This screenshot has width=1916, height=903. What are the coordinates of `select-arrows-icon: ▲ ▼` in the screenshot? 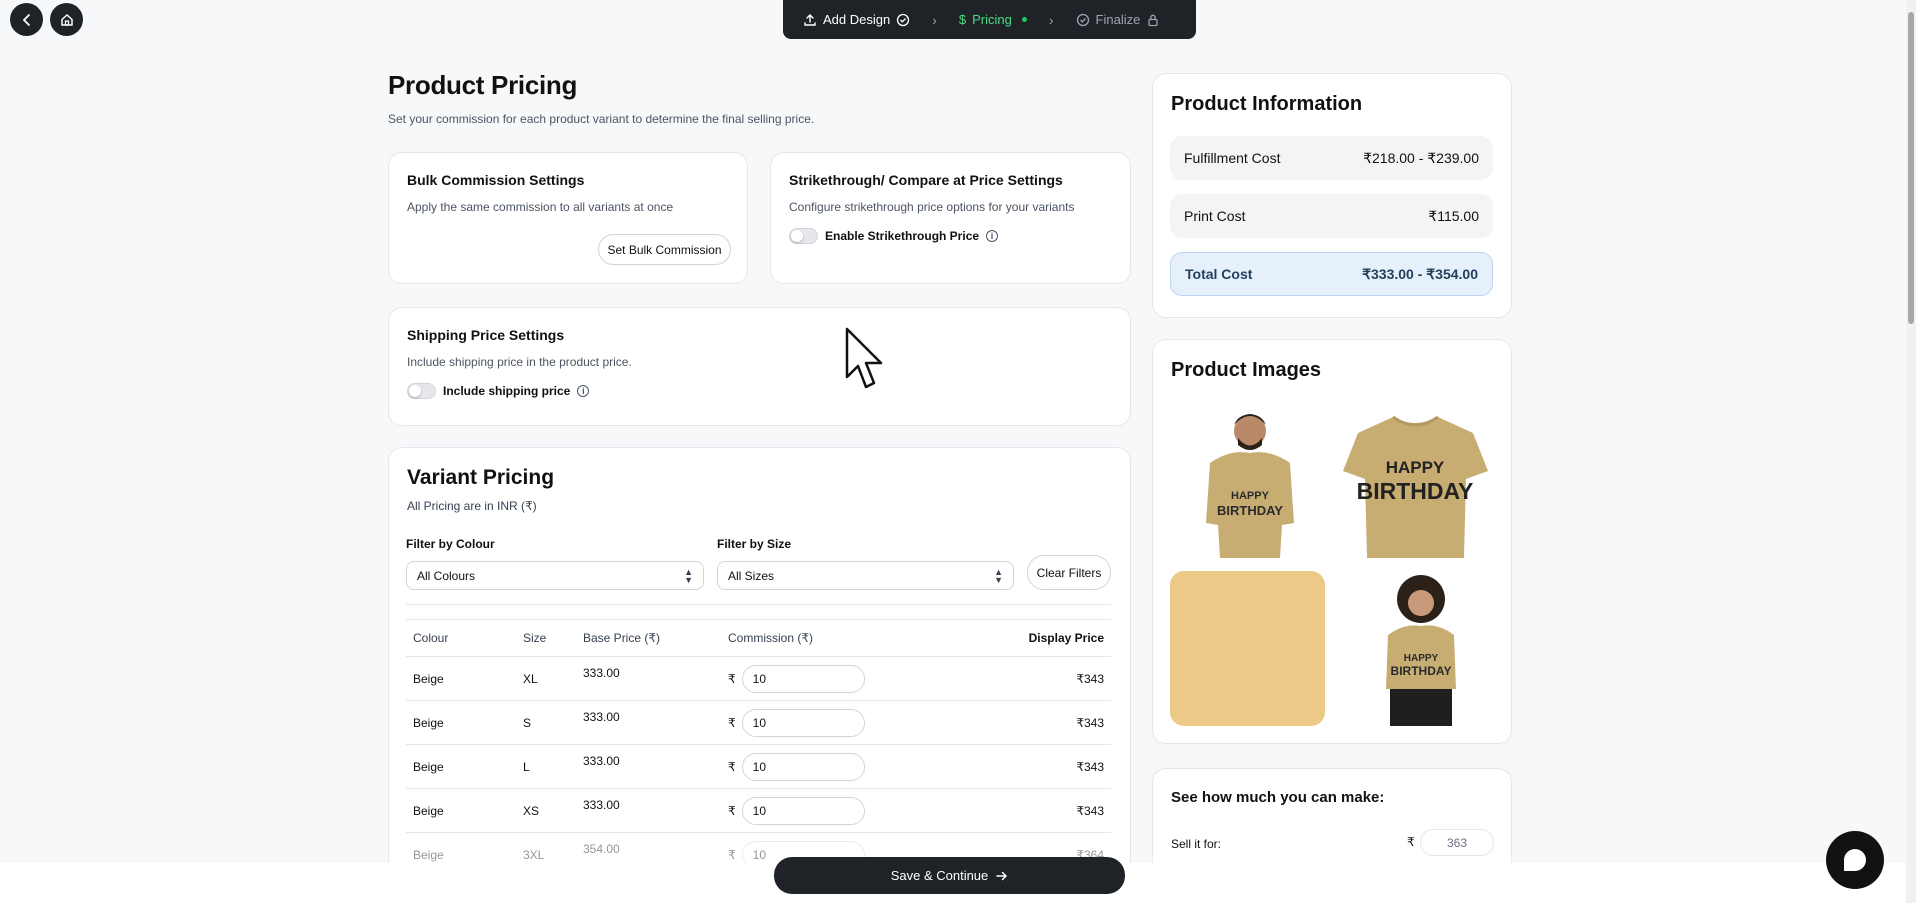 It's located at (688, 575).